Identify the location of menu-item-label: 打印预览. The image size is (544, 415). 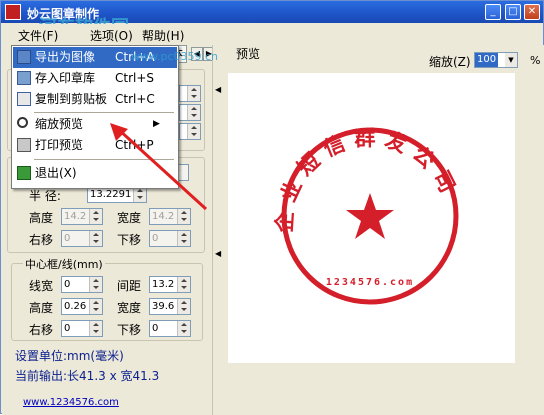
(59, 145).